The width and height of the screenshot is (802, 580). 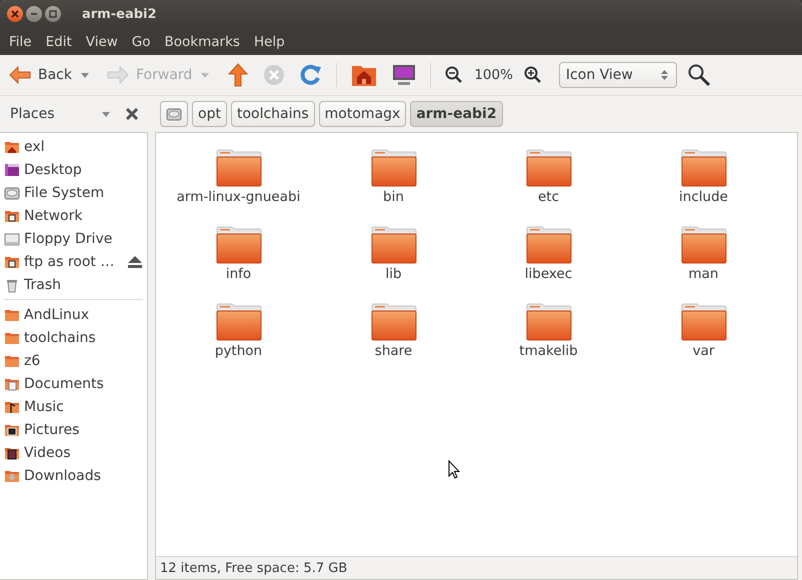 I want to click on status-bar: 12 items, Free space: 5.7 GB, so click(x=476, y=567).